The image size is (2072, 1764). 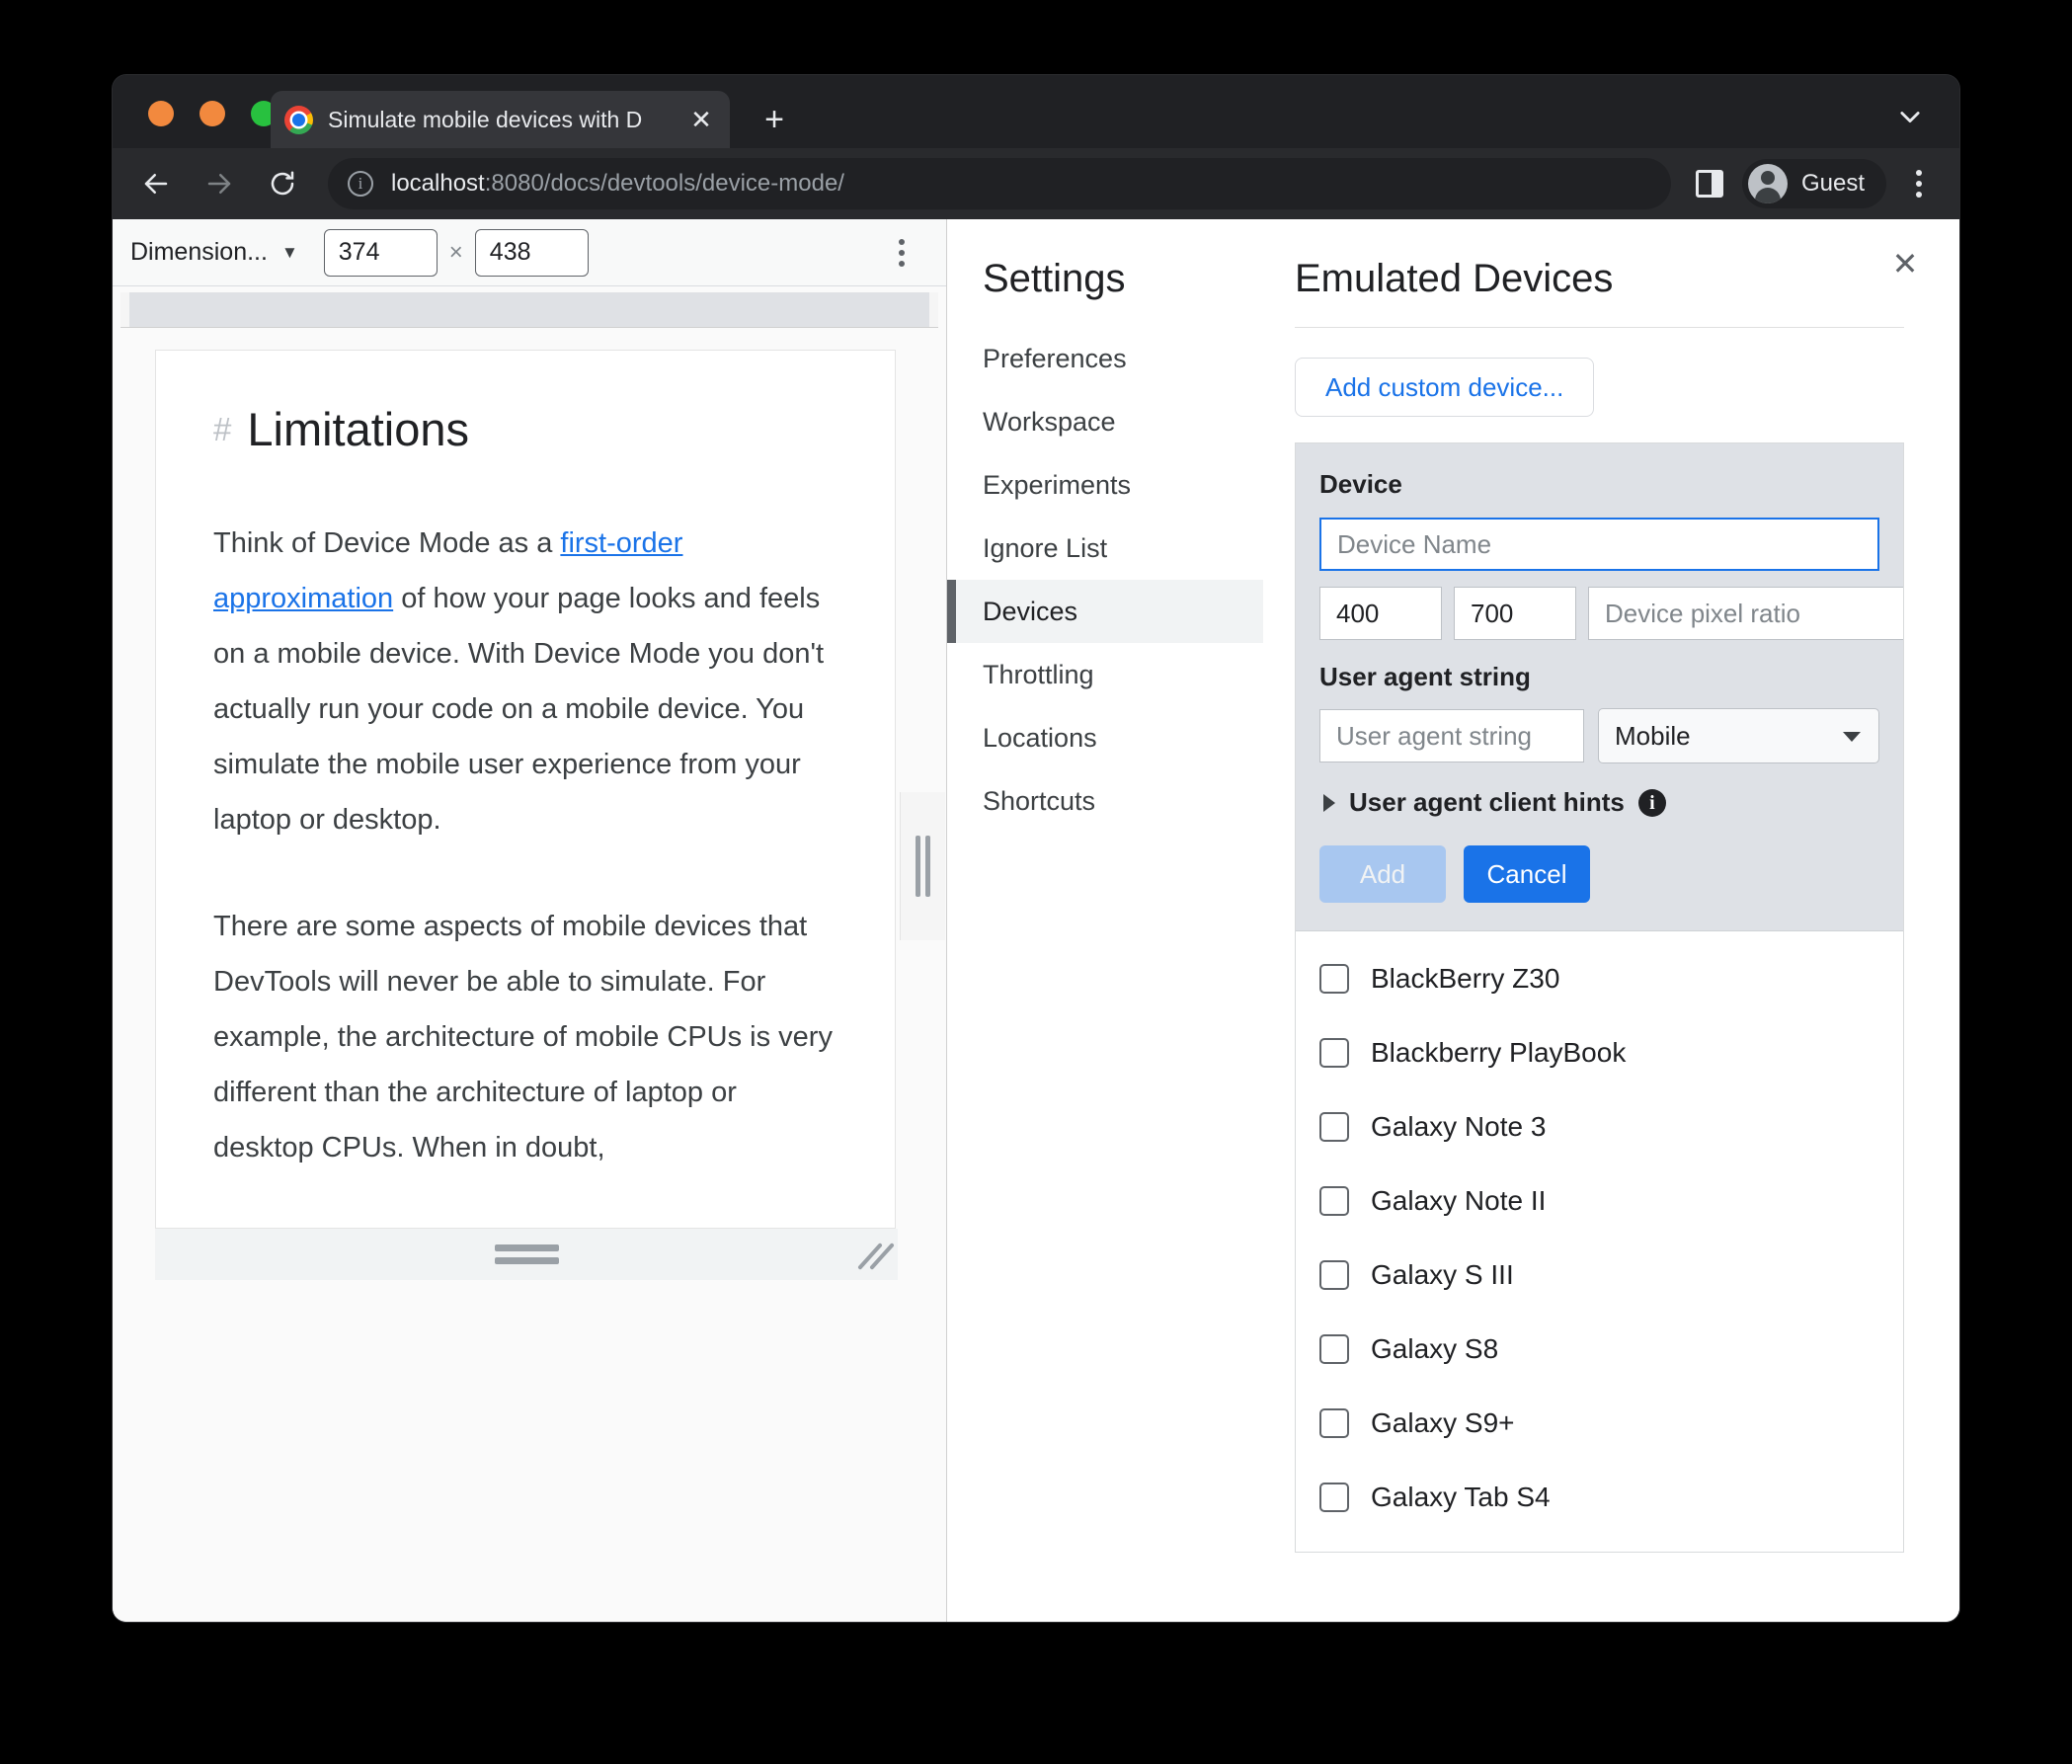 I want to click on info-circle-icon: i, so click(x=360, y=184).